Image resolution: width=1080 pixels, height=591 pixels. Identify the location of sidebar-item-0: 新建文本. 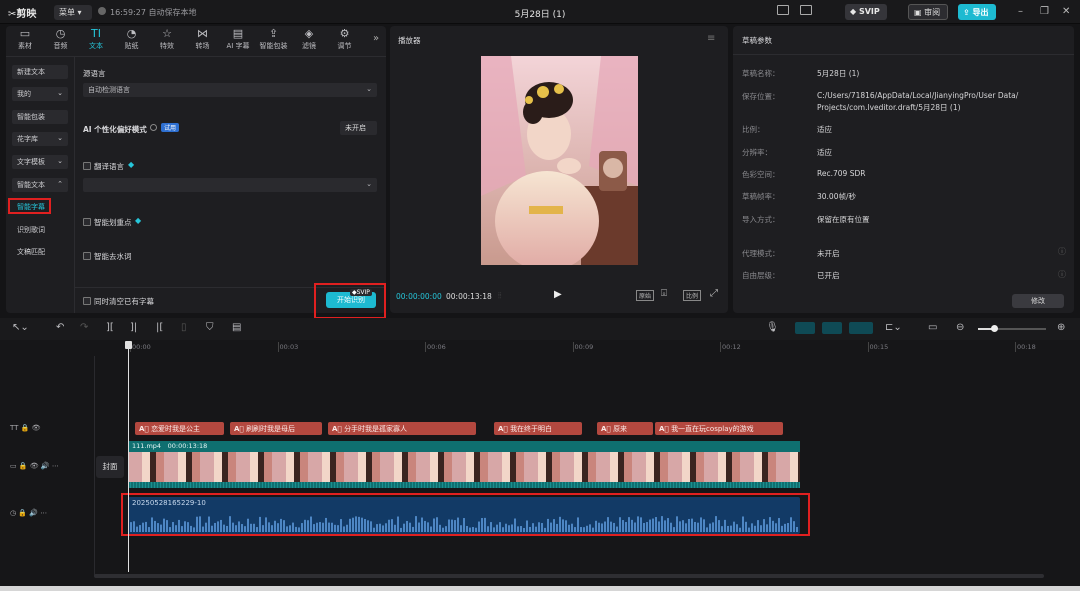
(40, 72).